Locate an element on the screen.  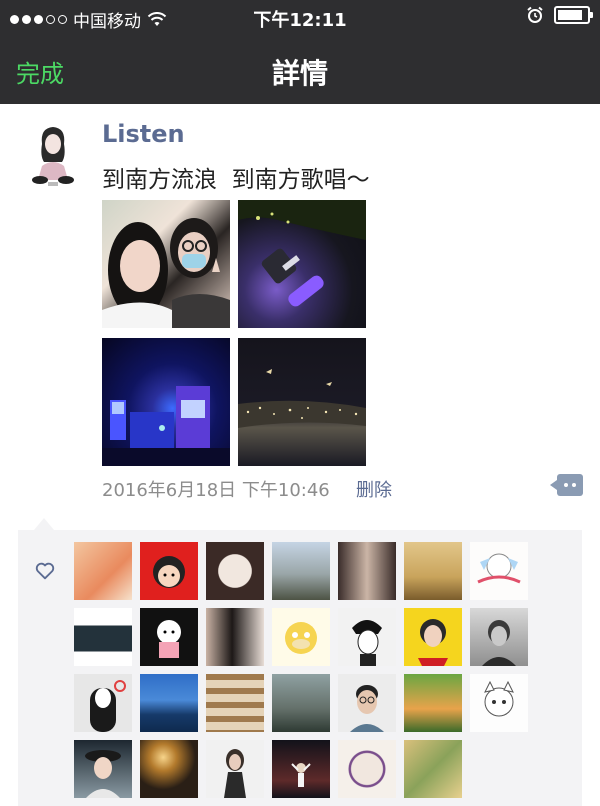
battery-icon is located at coordinates (573, 15).